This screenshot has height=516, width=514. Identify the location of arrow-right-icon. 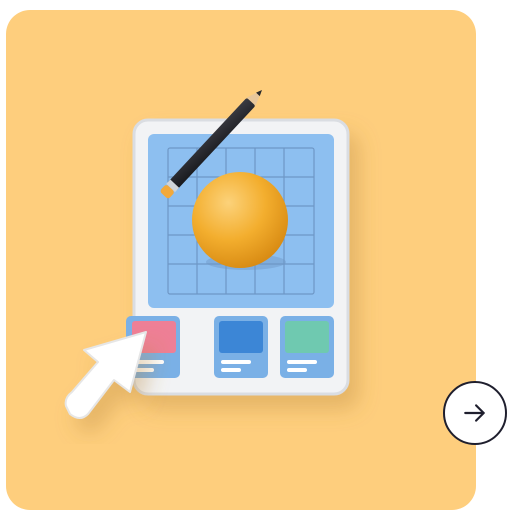
(474, 413).